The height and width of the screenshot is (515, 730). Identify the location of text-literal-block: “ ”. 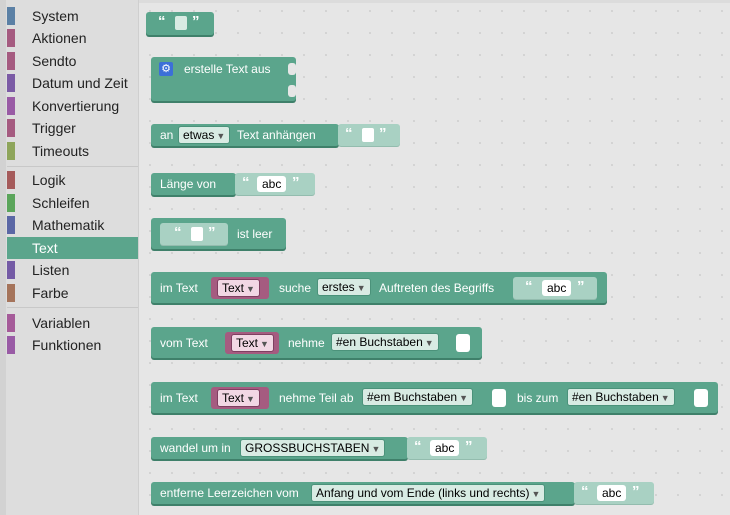
(180, 23).